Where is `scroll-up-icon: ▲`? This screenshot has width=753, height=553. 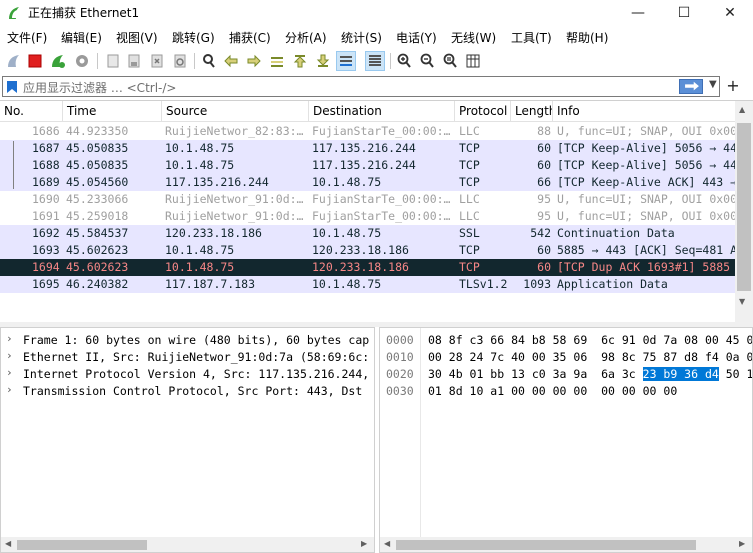
scroll-up-icon: ▲ is located at coordinates (742, 109).